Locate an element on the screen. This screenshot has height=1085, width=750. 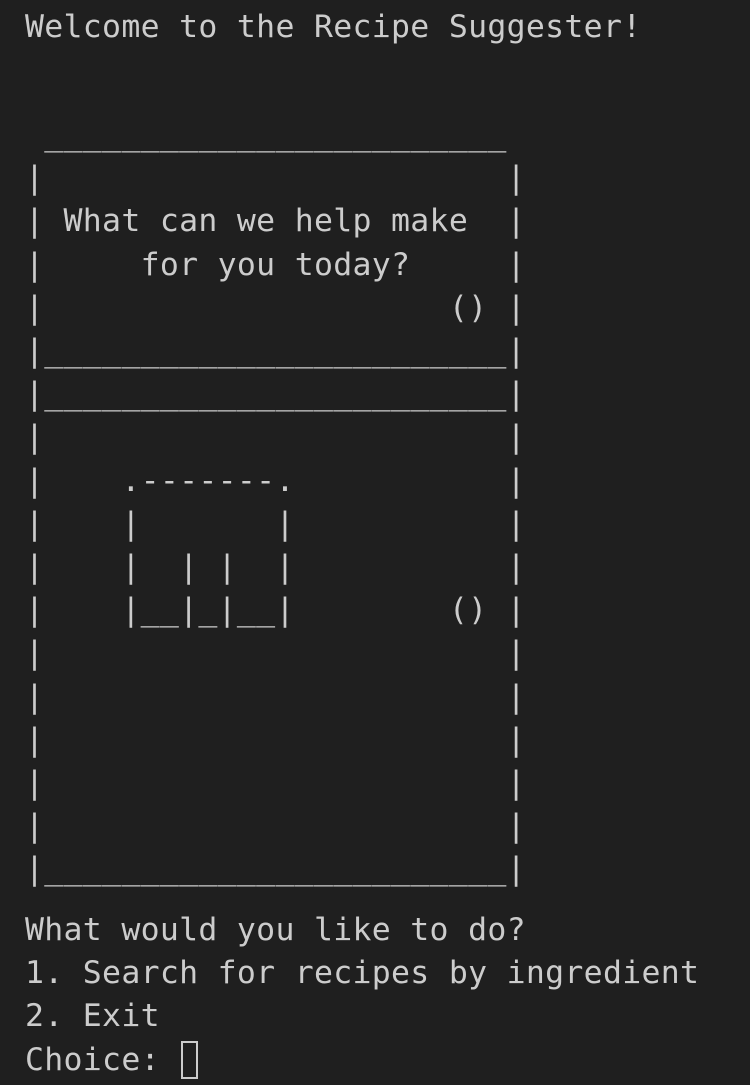
text-cursor is located at coordinates (190, 1060).